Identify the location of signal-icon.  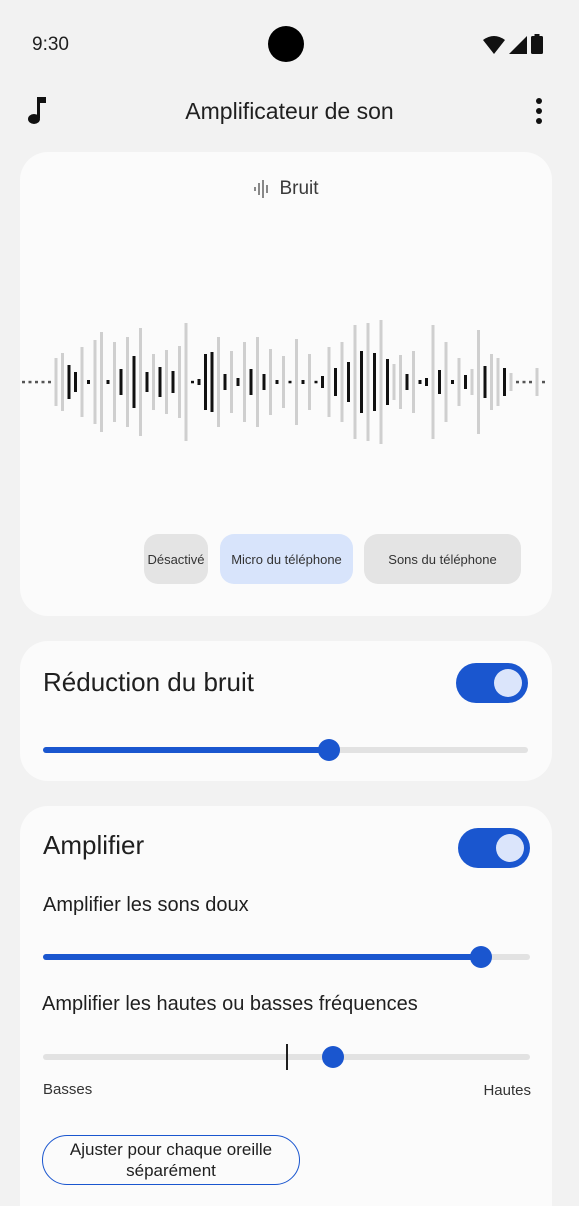
(518, 45).